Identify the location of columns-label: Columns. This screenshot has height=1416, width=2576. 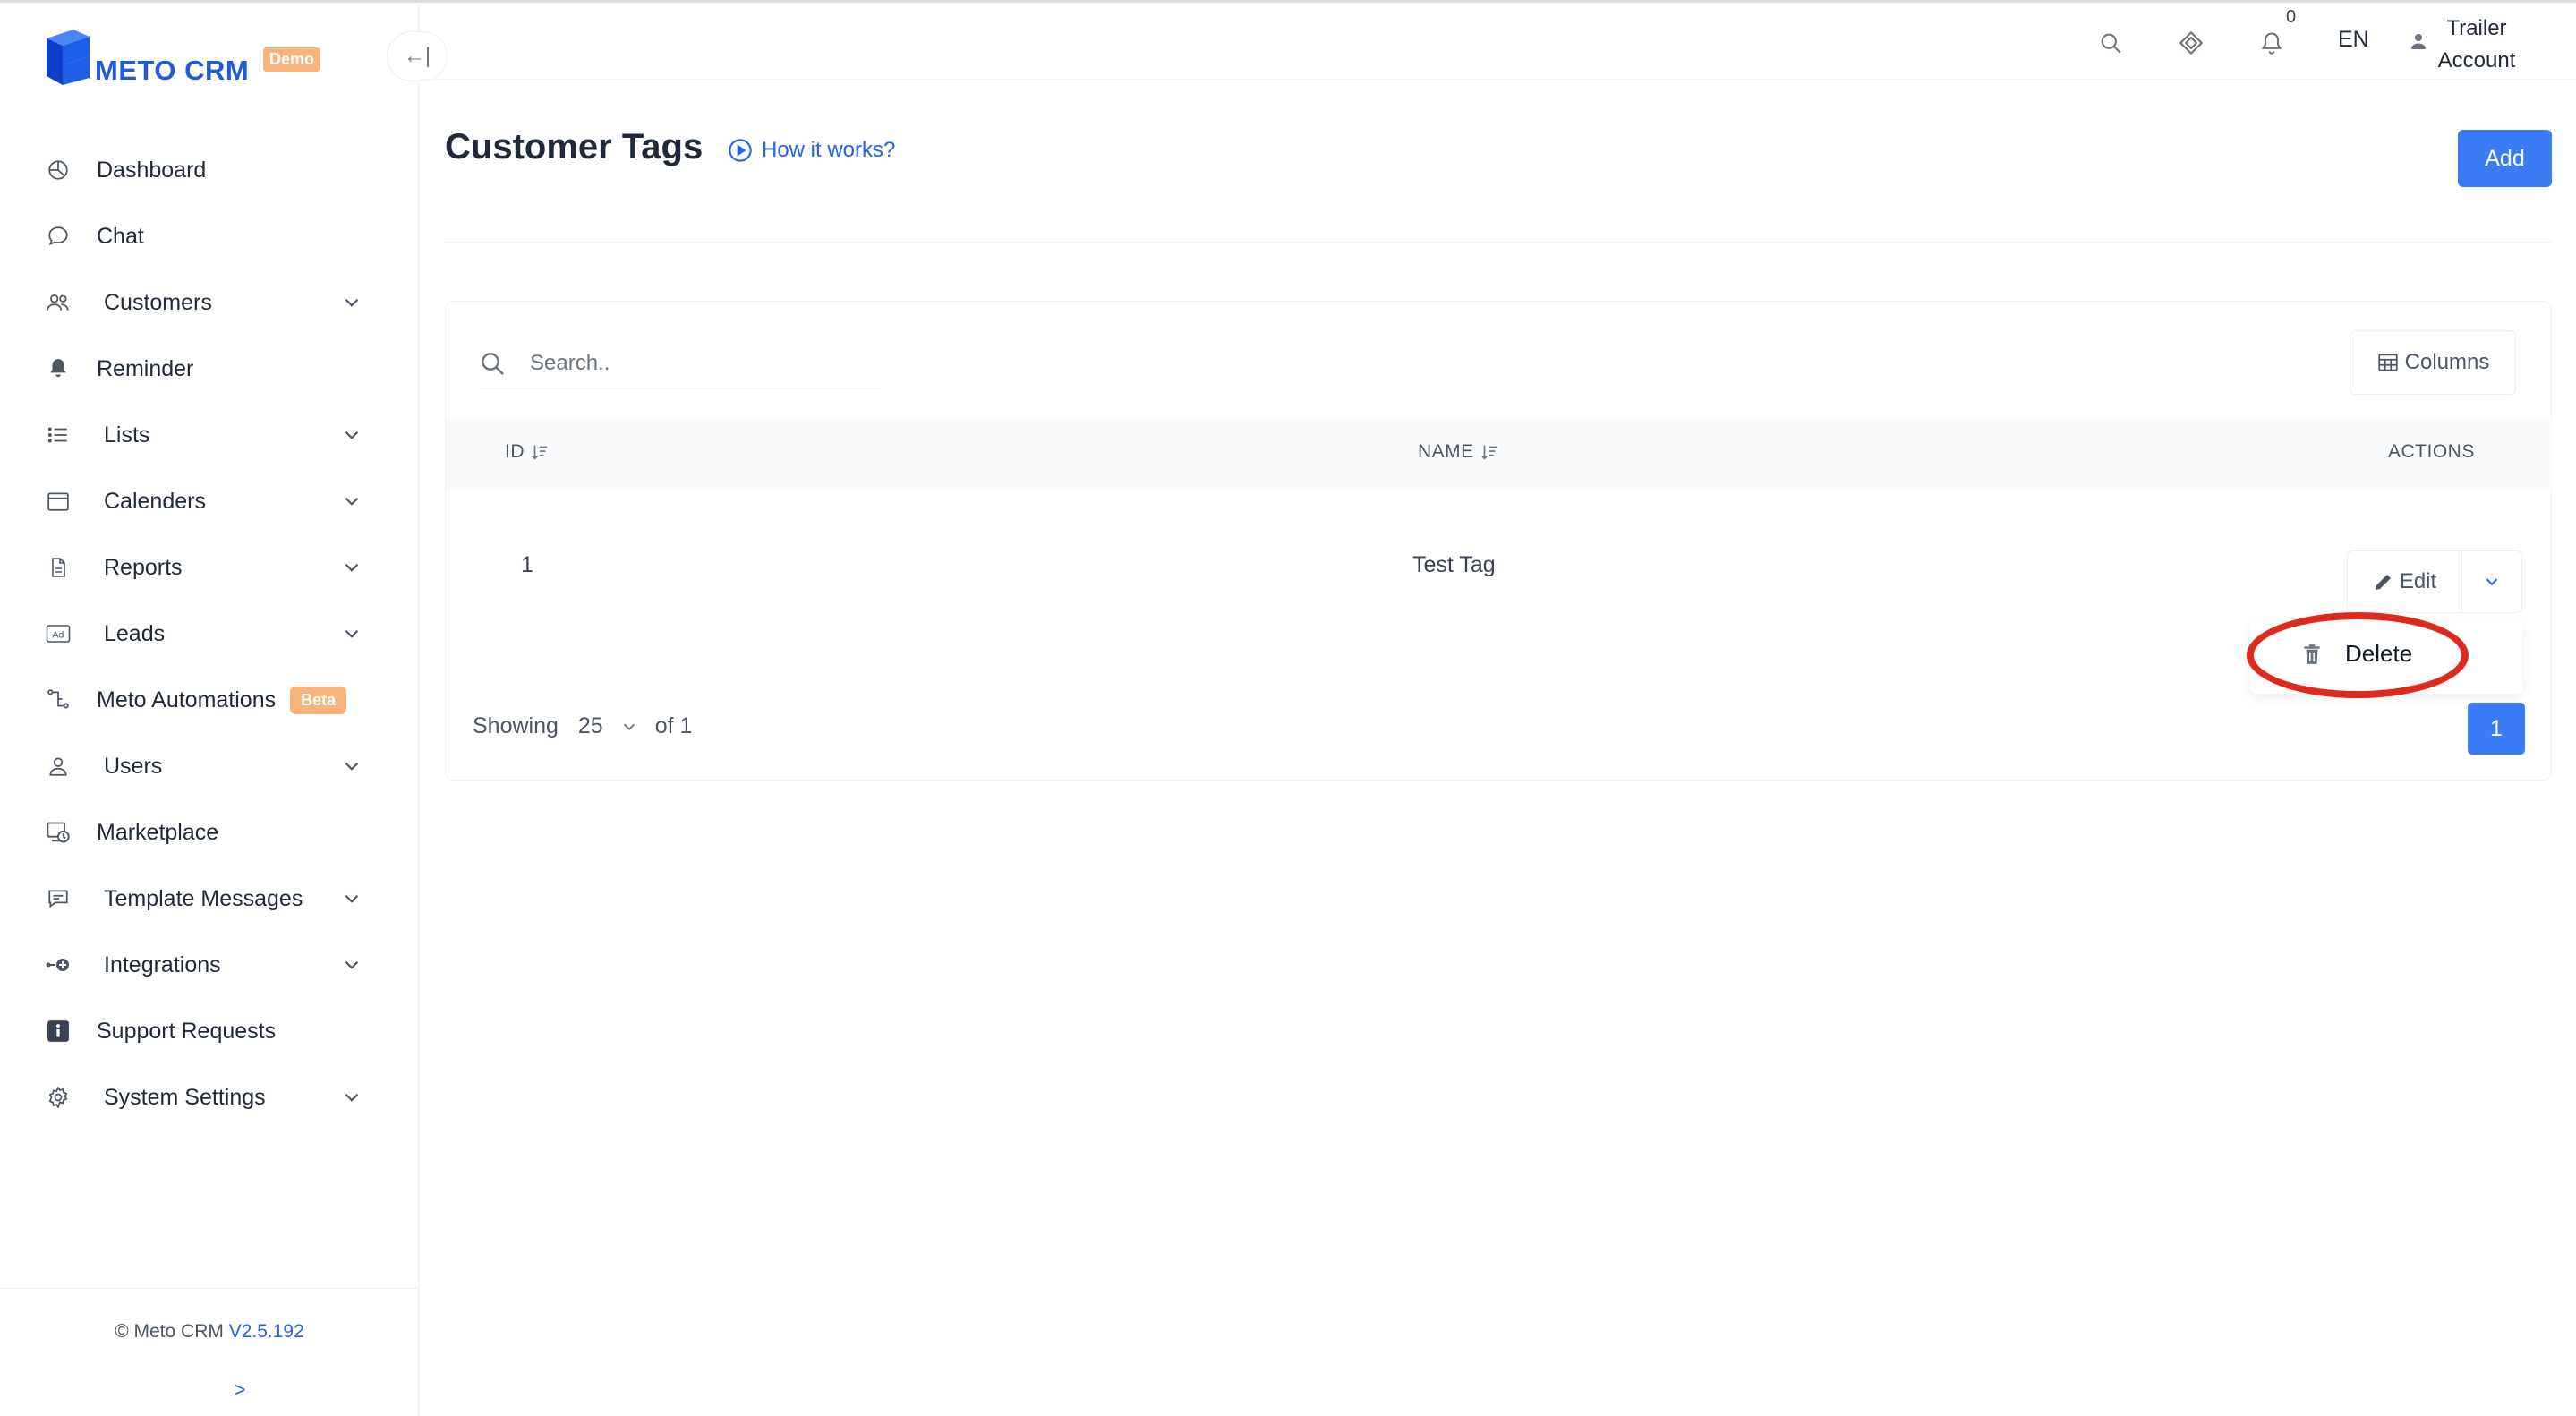
(2447, 362).